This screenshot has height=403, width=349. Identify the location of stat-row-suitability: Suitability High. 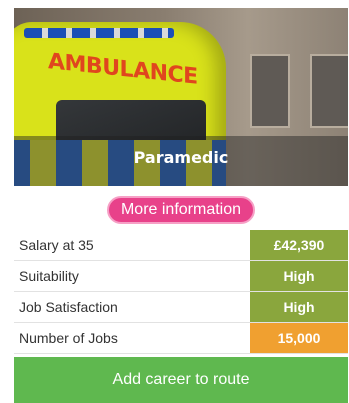
(181, 276).